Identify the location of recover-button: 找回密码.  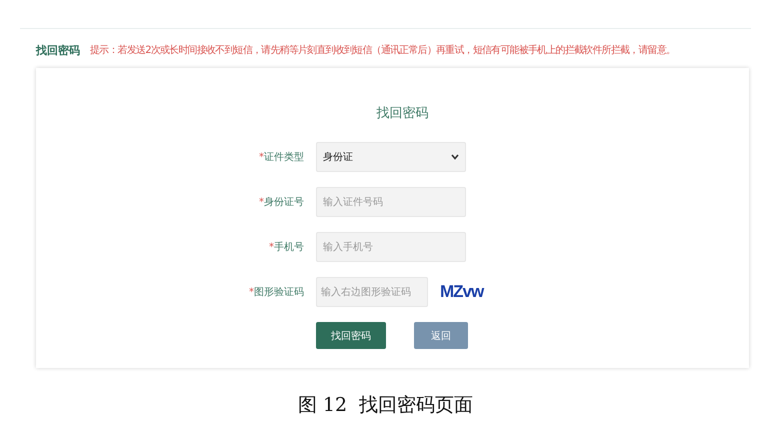
(351, 335).